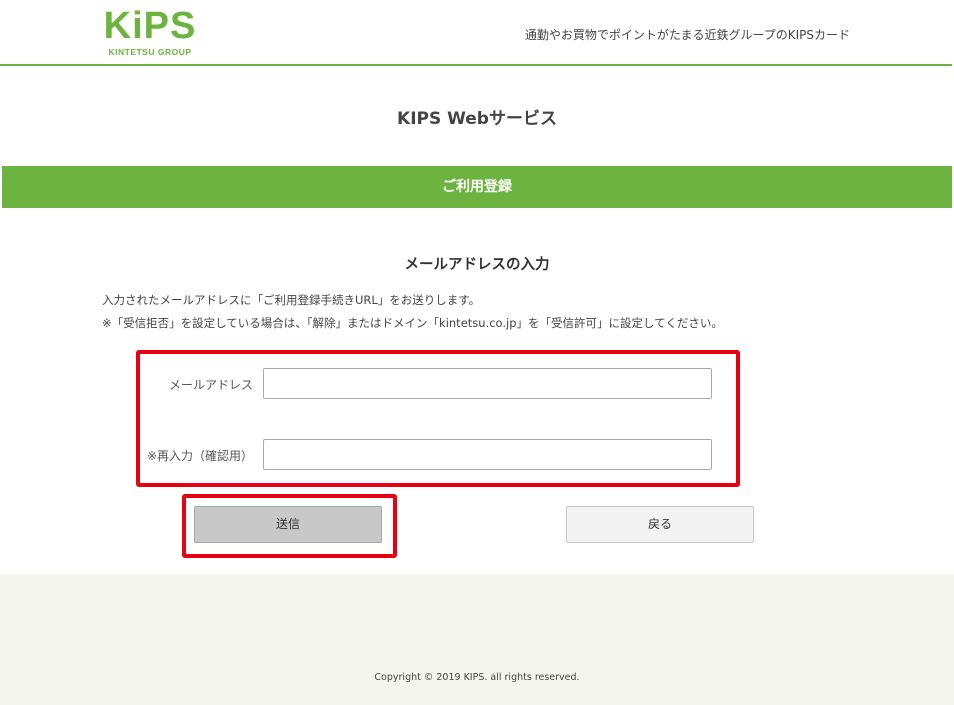  What do you see at coordinates (210, 385) in the screenshot?
I see `email-label: メールアドレス` at bounding box center [210, 385].